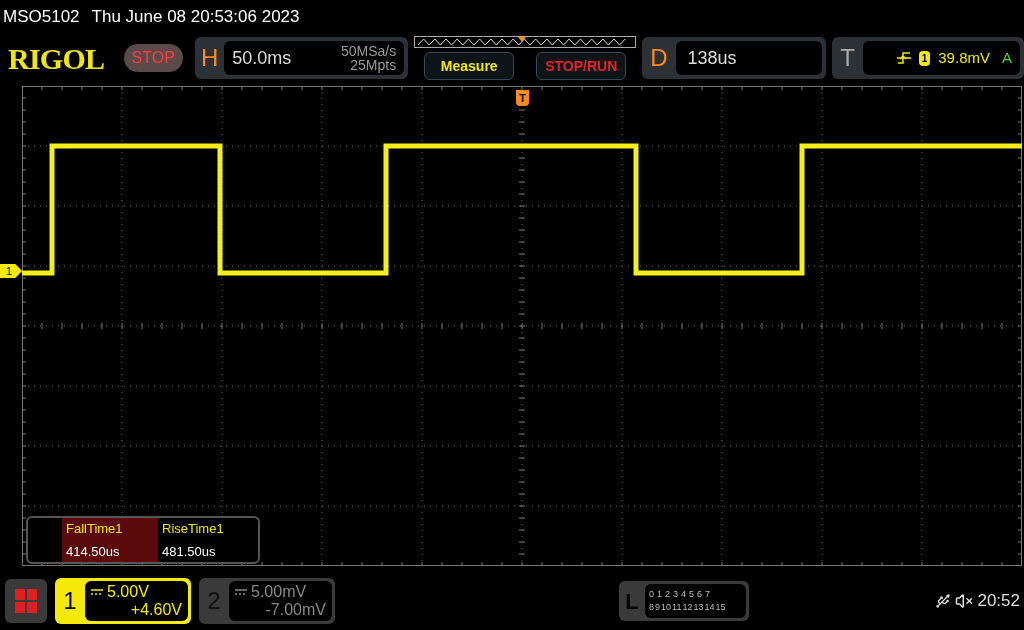 This screenshot has width=1024, height=630. I want to click on delay-panel: D 138us, so click(734, 58).